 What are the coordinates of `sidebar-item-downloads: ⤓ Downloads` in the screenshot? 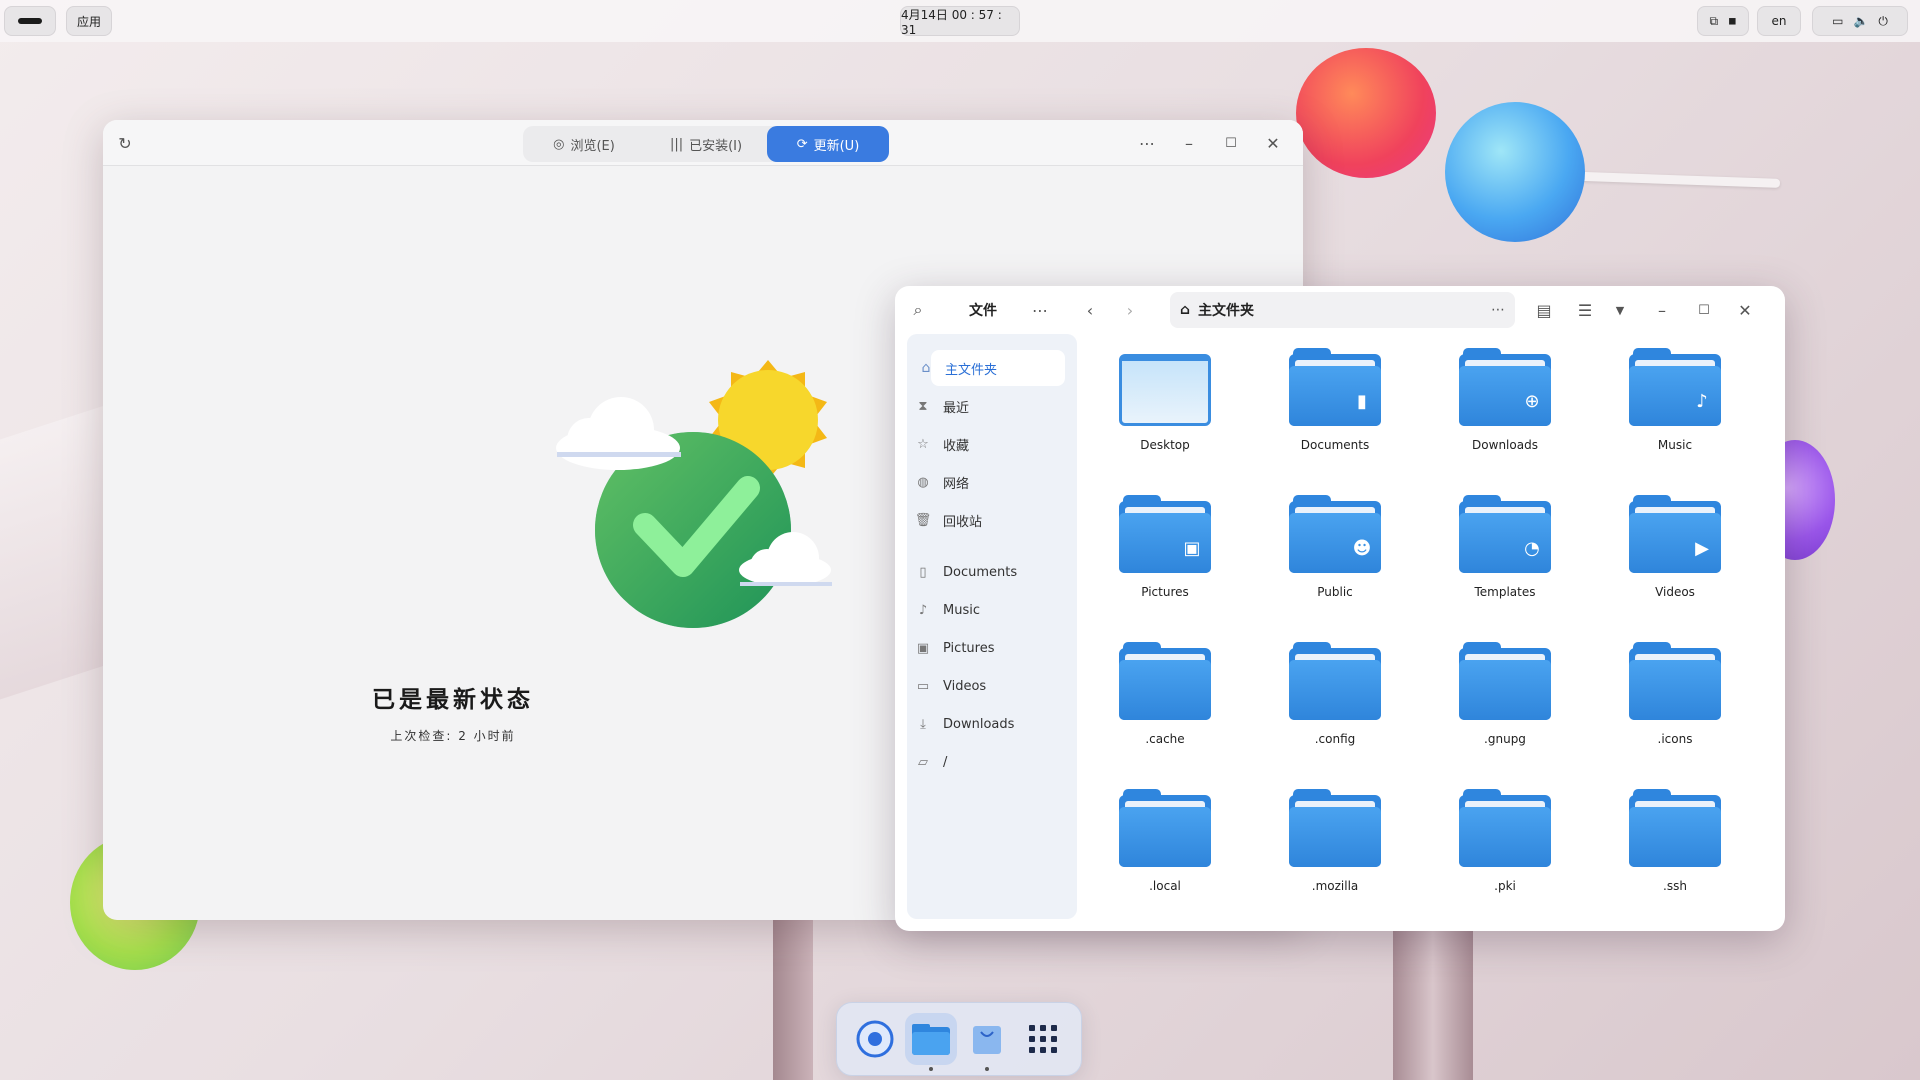 It's located at (985, 724).